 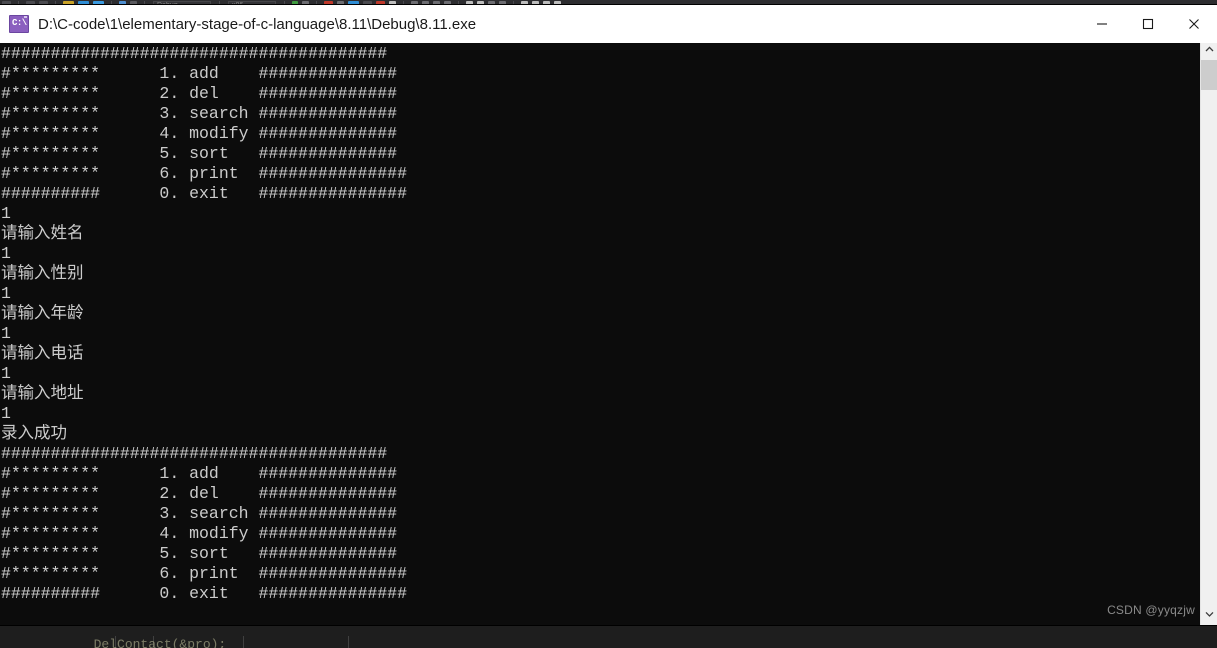 I want to click on ide-code-line: DelContact(&pro);, so click(x=113, y=643).